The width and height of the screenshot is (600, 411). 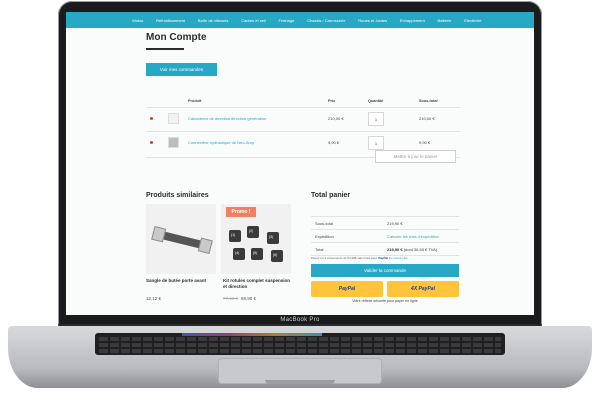 What do you see at coordinates (427, 118) in the screenshot?
I see `product-subtotal: 210,00 €` at bounding box center [427, 118].